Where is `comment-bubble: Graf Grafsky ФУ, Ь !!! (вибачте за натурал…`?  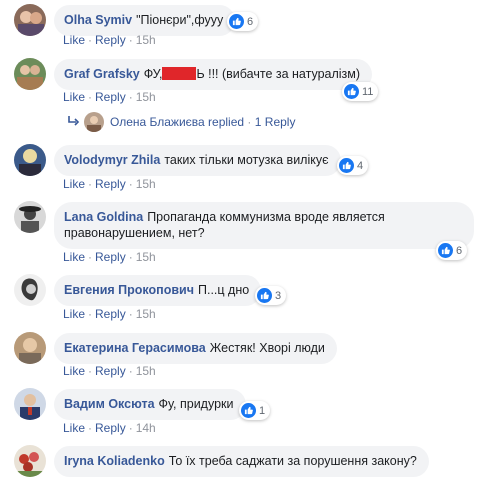
comment-bubble: Graf Grafsky ФУ, Ь !!! (вибачте за натурал… is located at coordinates (213, 74).